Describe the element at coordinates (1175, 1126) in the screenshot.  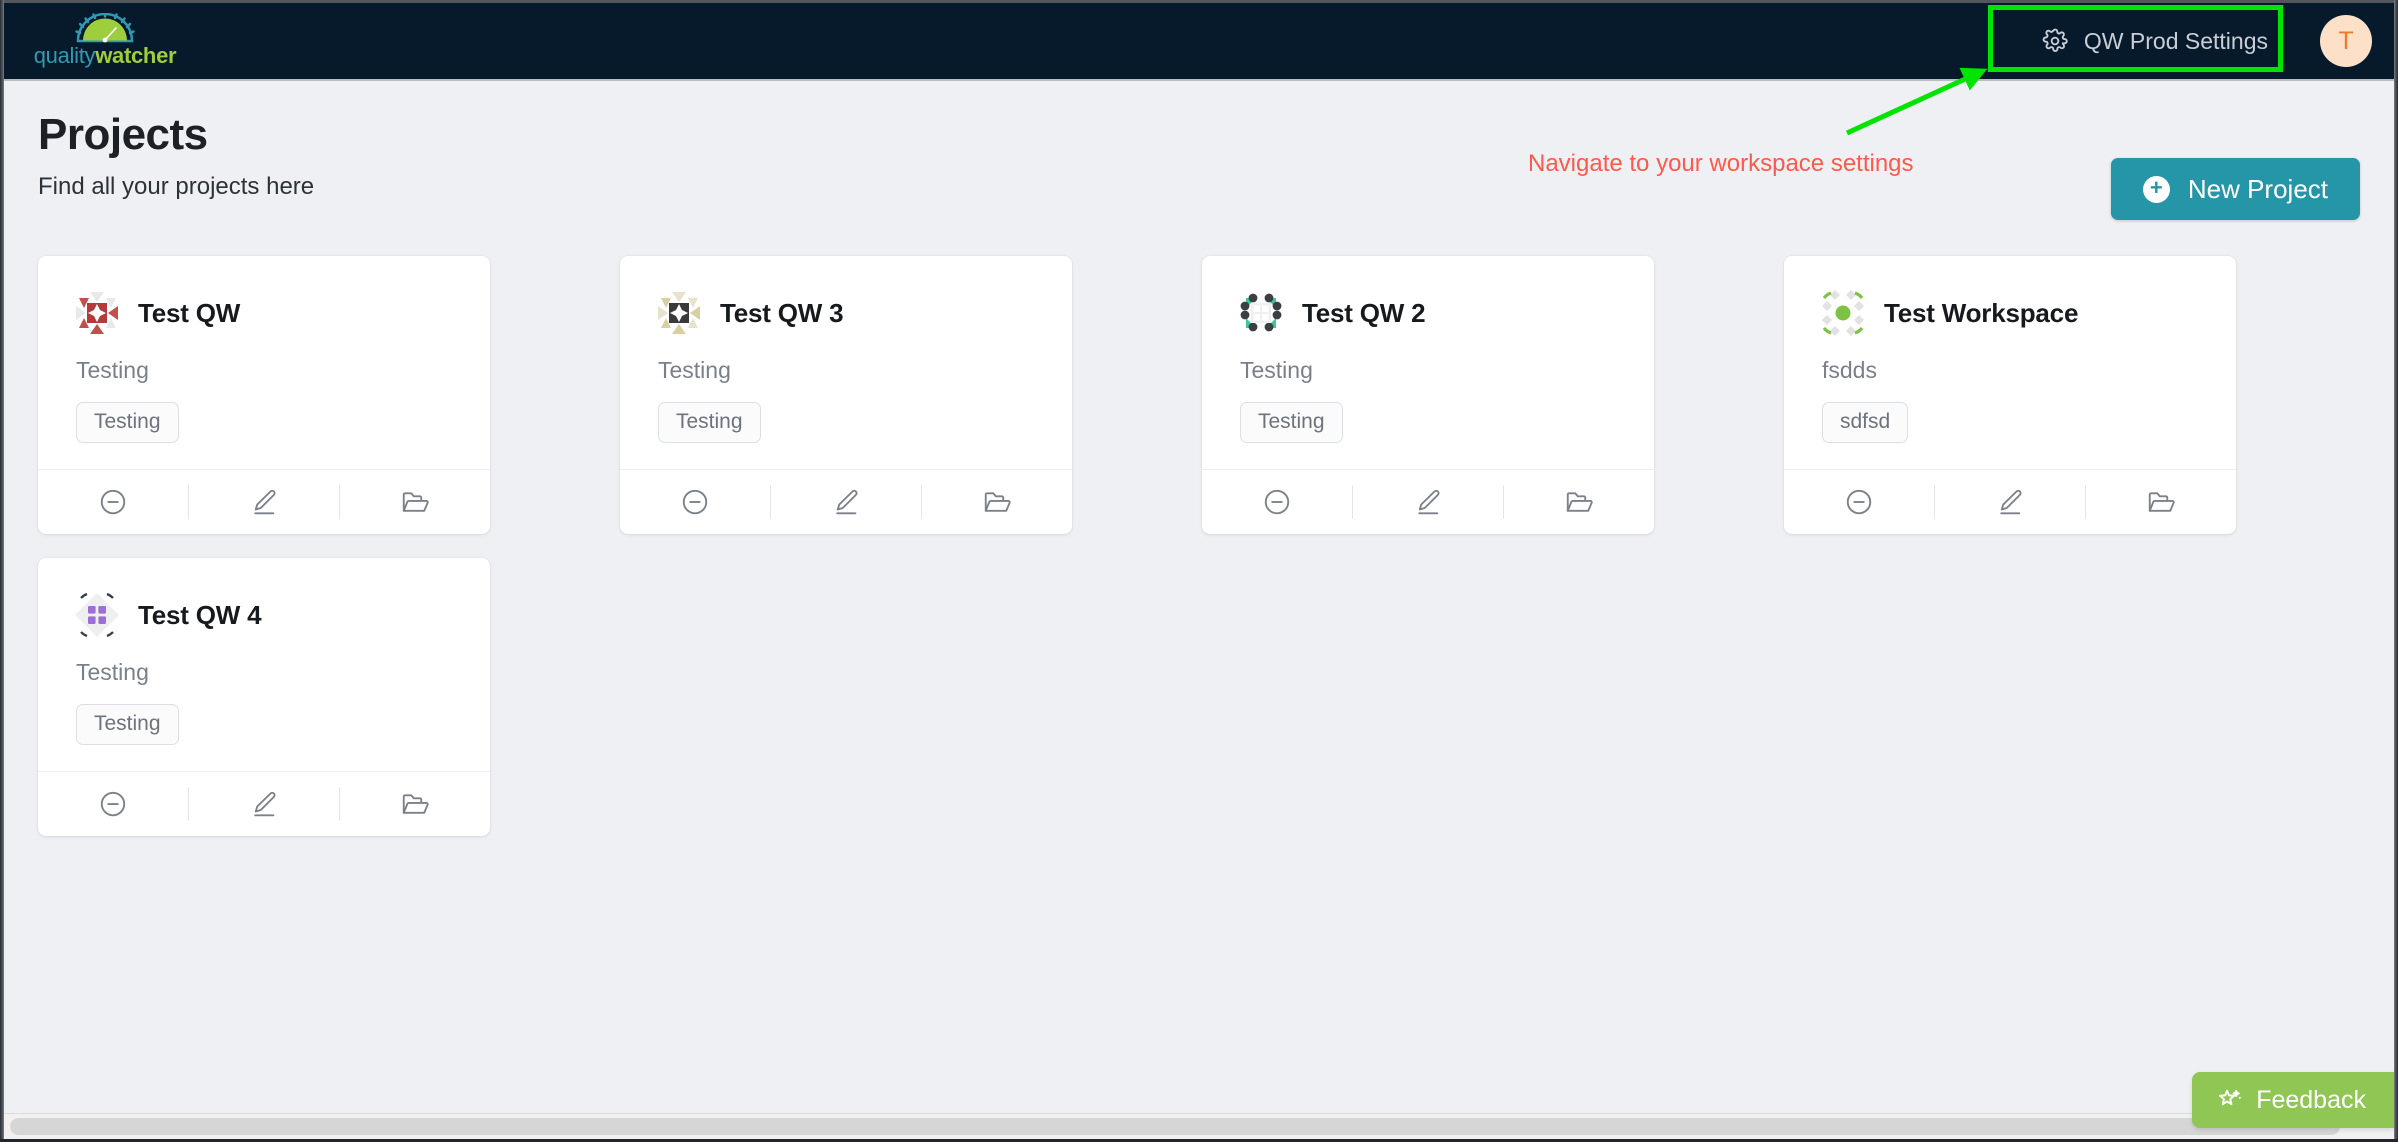
I see `horizontal-scrollbar-thumb` at that location.